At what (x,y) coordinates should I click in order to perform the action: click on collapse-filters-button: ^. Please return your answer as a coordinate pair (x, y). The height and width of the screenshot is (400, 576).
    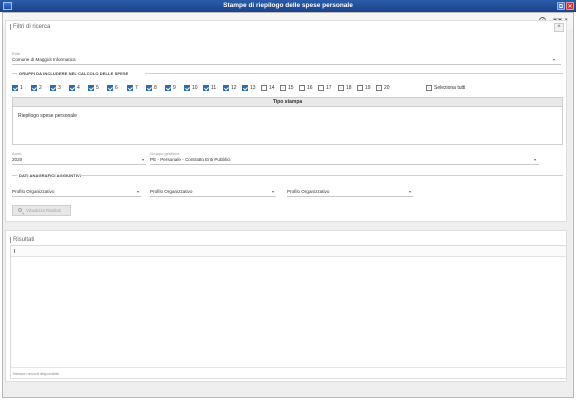
    Looking at the image, I should click on (559, 27).